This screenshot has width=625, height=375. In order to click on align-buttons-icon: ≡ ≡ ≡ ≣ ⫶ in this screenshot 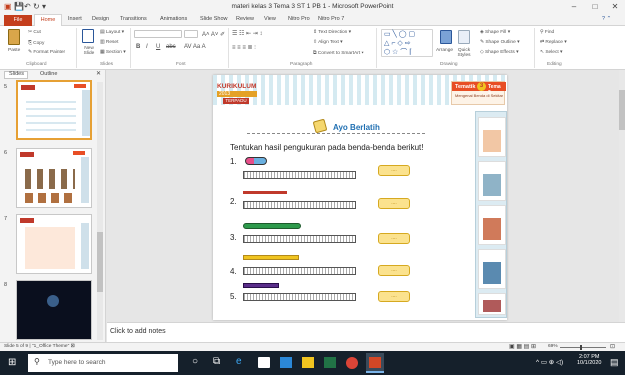, I will do `click(244, 48)`.